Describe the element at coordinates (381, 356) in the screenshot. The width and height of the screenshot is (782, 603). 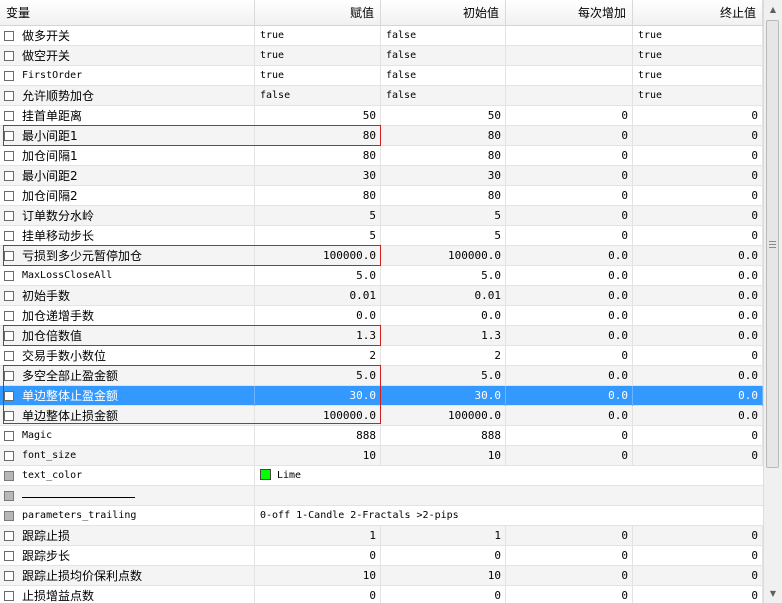
I see `table-row: 交易手数小数位 2 2 0 0` at that location.